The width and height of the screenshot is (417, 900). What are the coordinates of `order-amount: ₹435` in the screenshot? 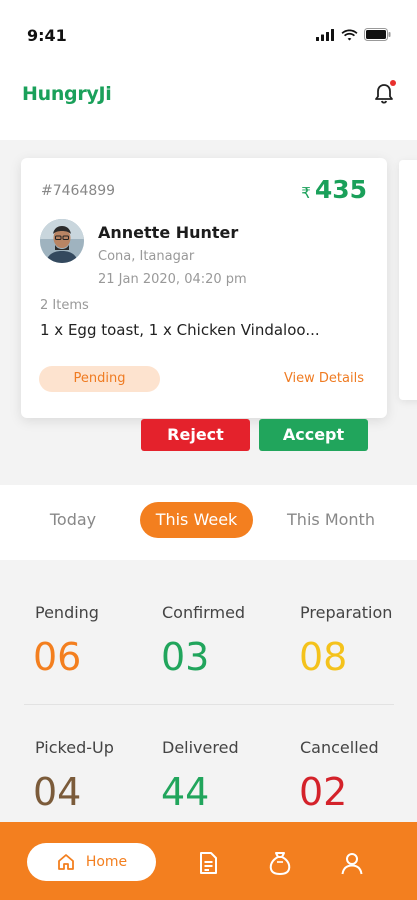 It's located at (334, 189).